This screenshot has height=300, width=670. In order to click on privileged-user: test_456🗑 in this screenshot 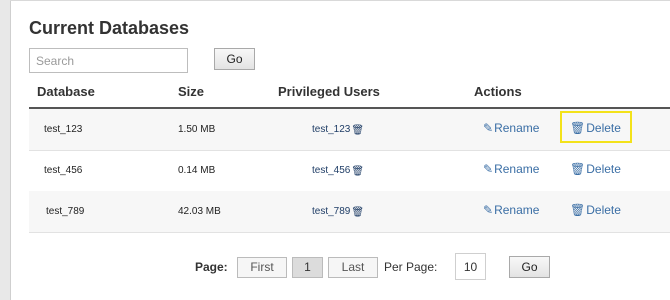, I will do `click(338, 171)`.